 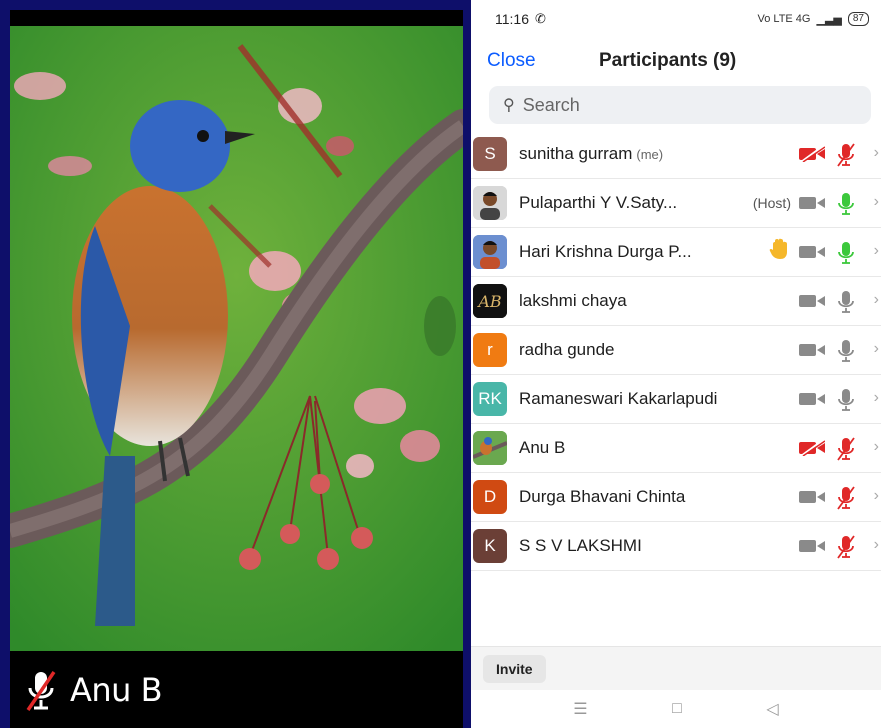 I want to click on avatar: D, so click(x=490, y=497).